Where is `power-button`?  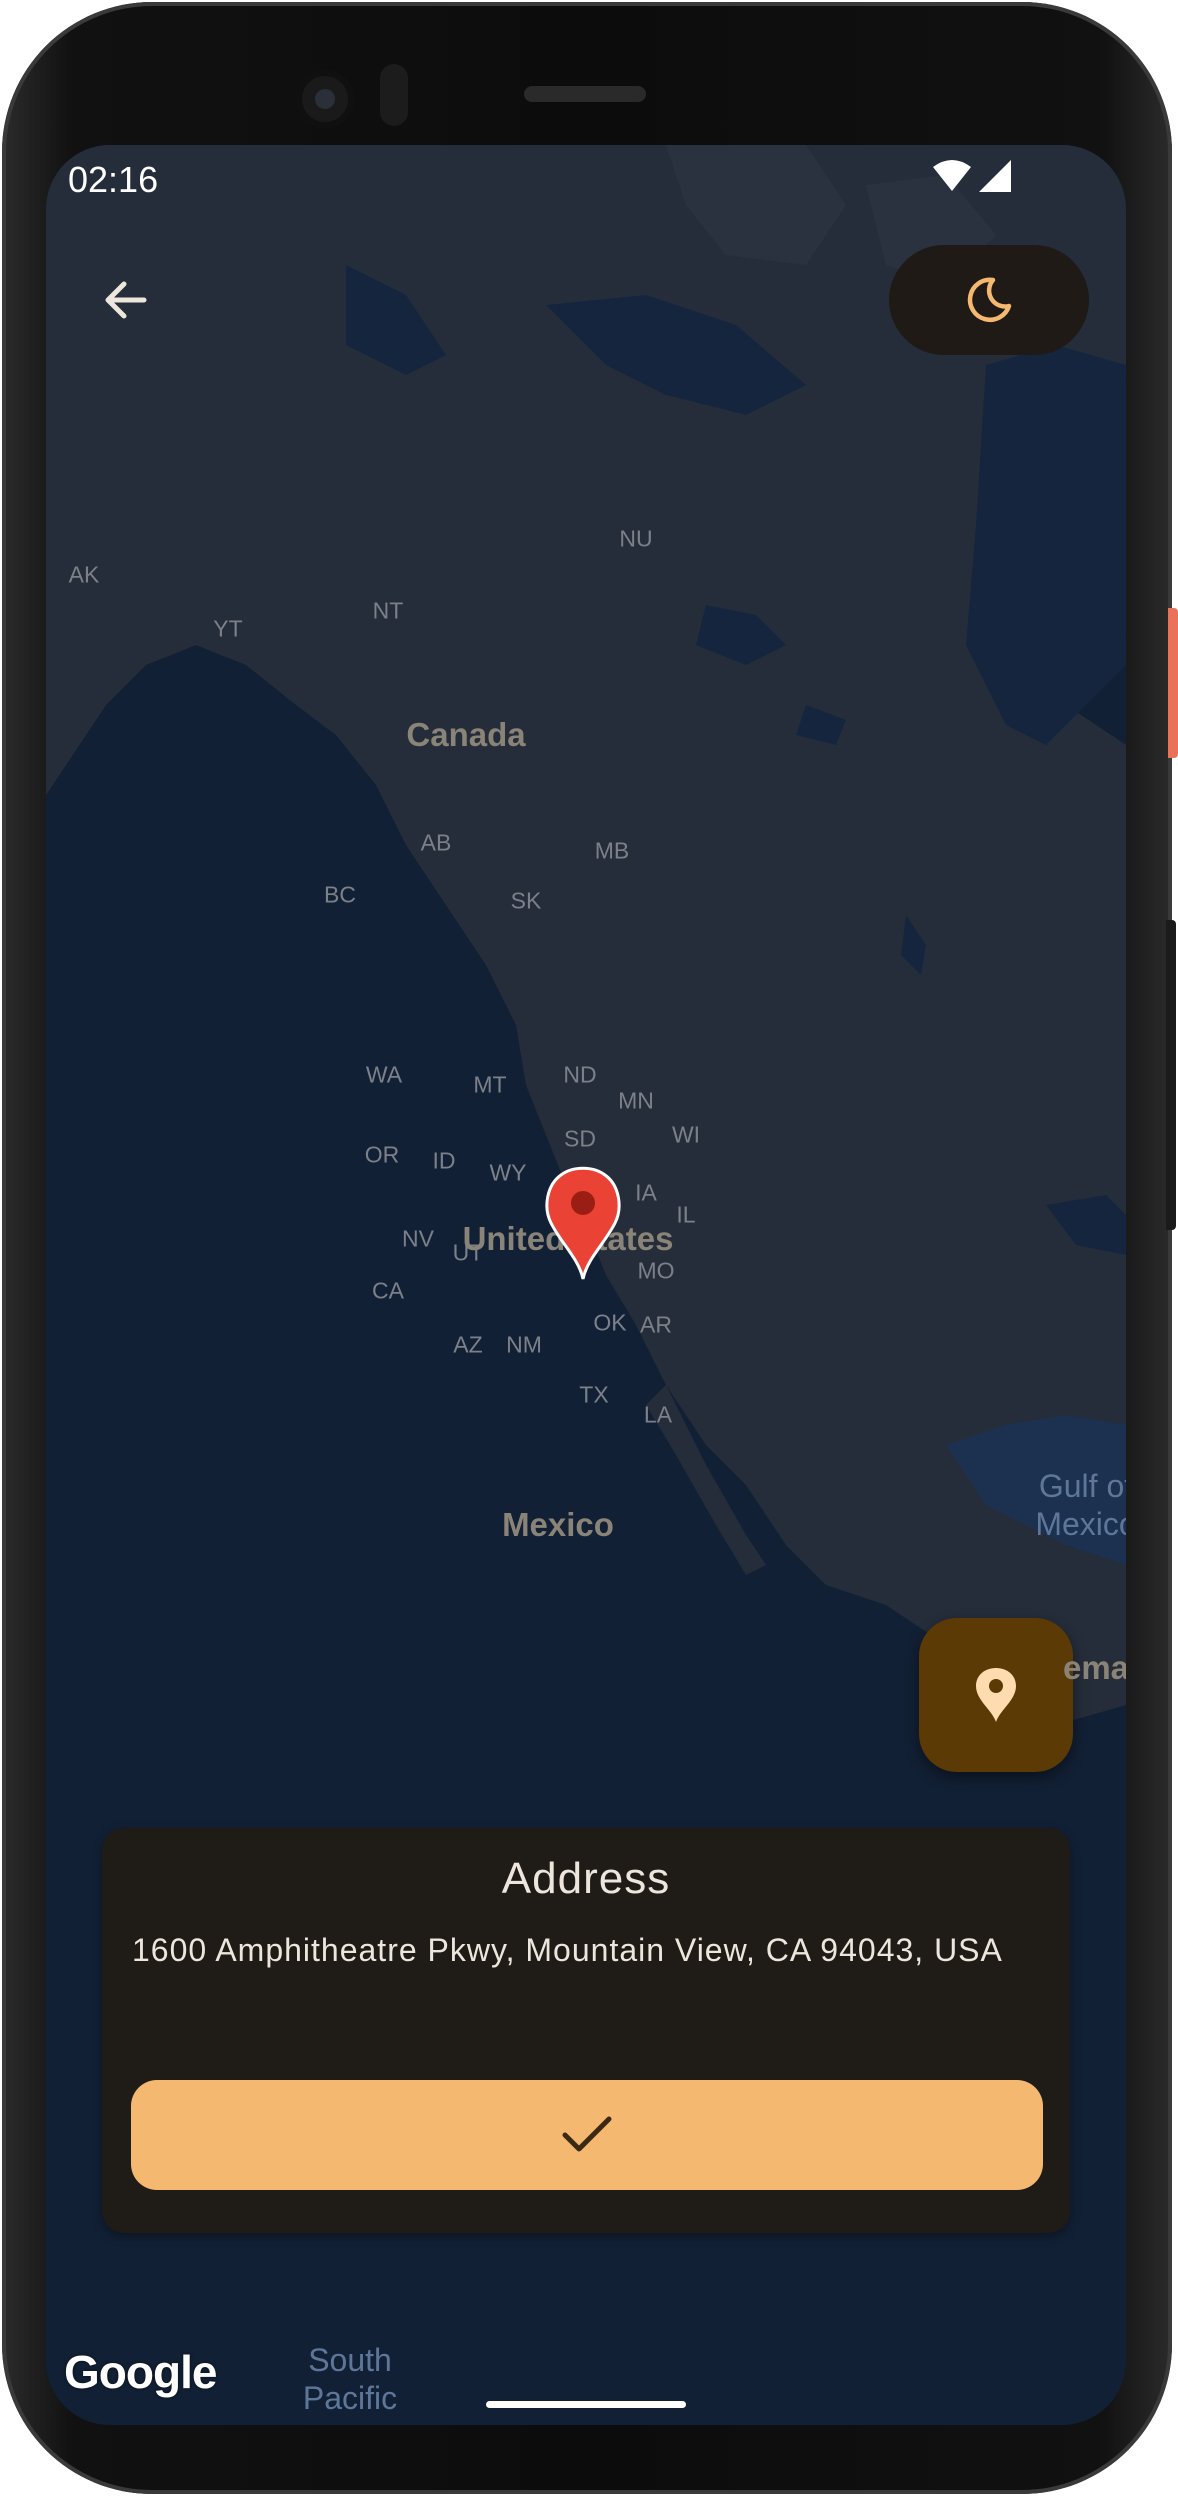 power-button is located at coordinates (1173, 683).